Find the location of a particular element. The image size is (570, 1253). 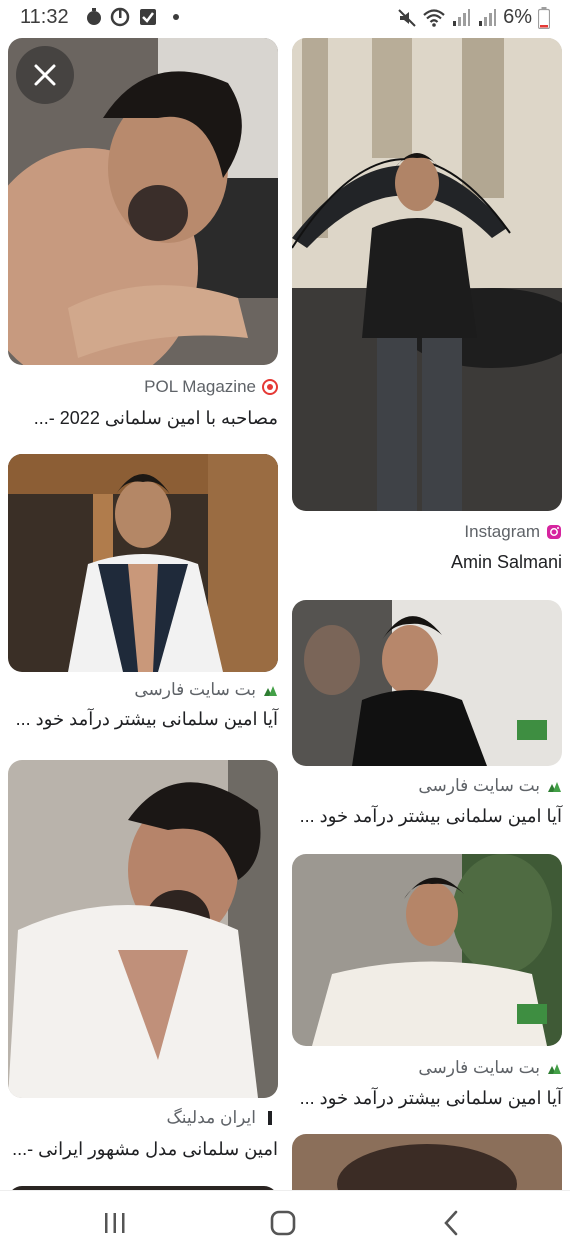

result-source-name: ایران مدلینگ is located at coordinates (211, 1117).